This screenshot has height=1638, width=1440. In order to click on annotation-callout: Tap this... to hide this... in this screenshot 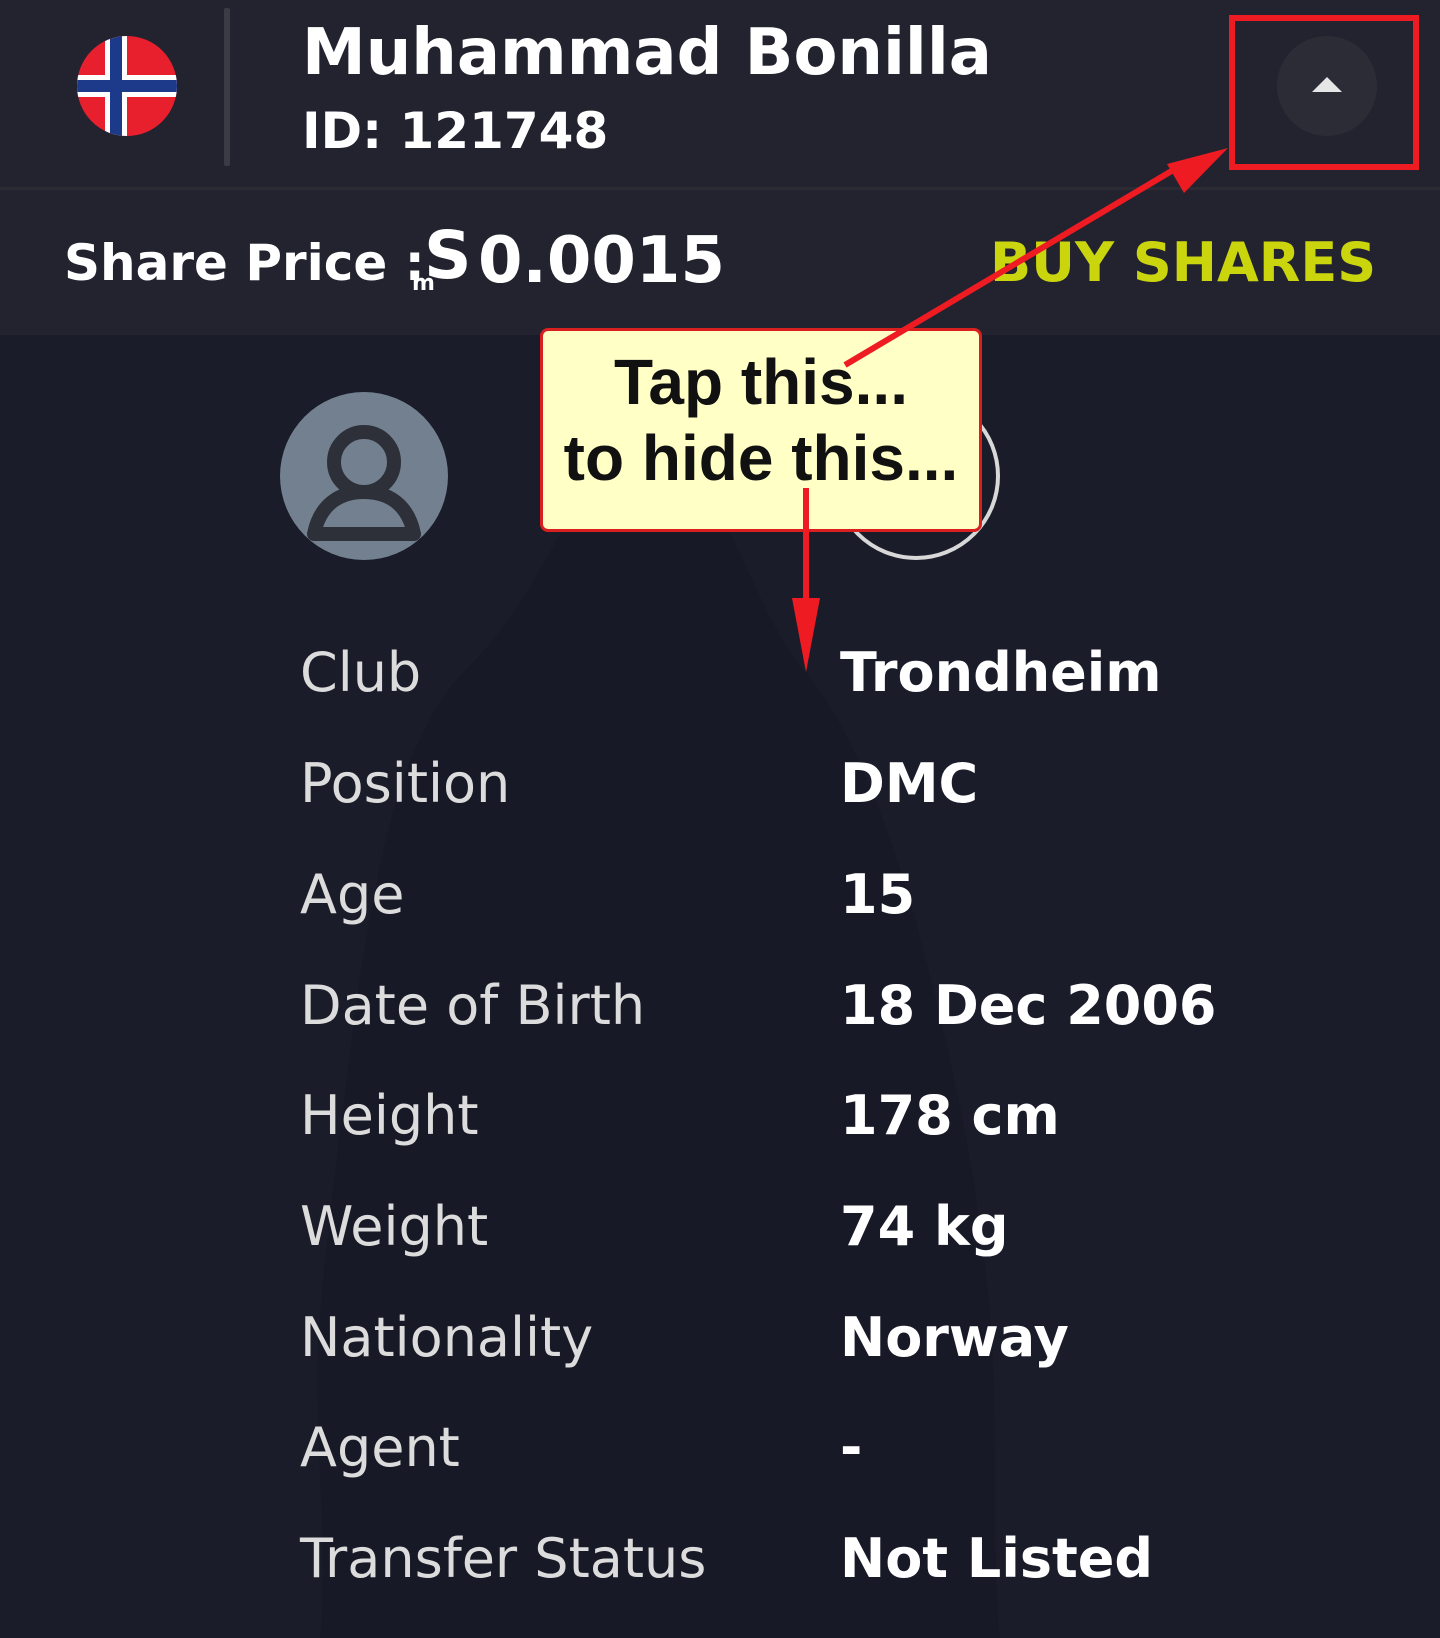, I will do `click(761, 430)`.